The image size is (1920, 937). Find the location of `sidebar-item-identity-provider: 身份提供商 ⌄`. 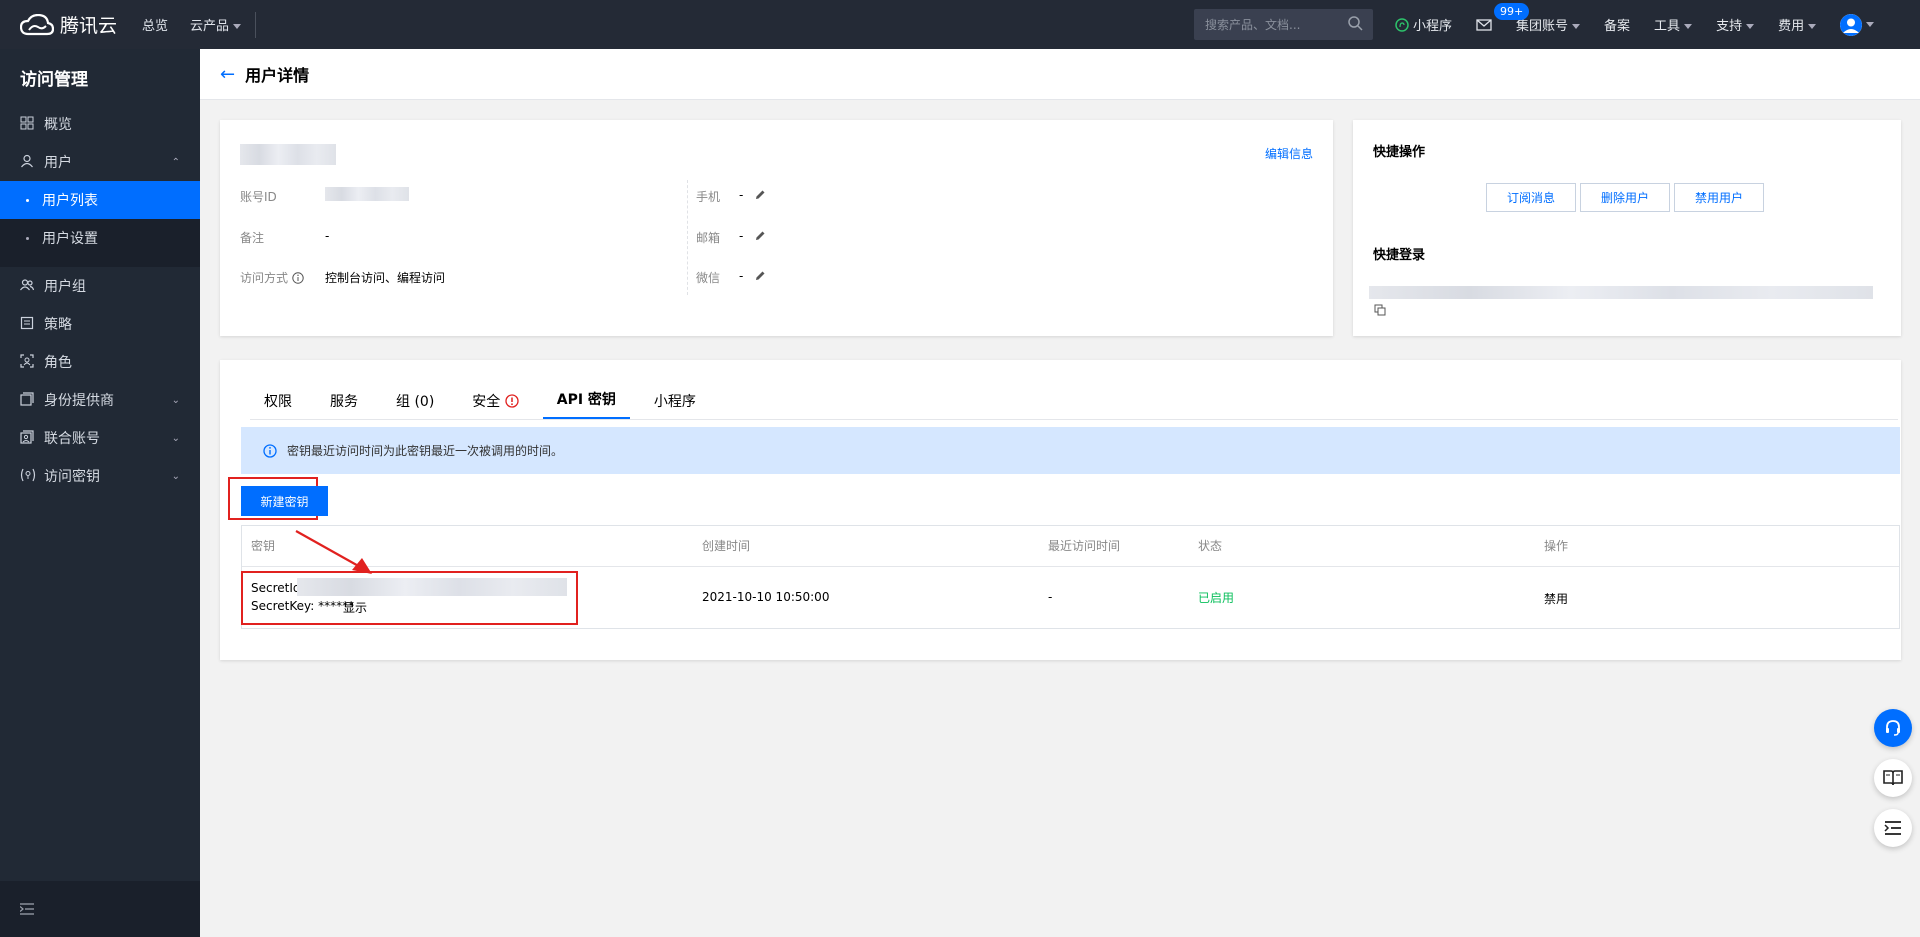

sidebar-item-identity-provider: 身份提供商 ⌄ is located at coordinates (100, 400).